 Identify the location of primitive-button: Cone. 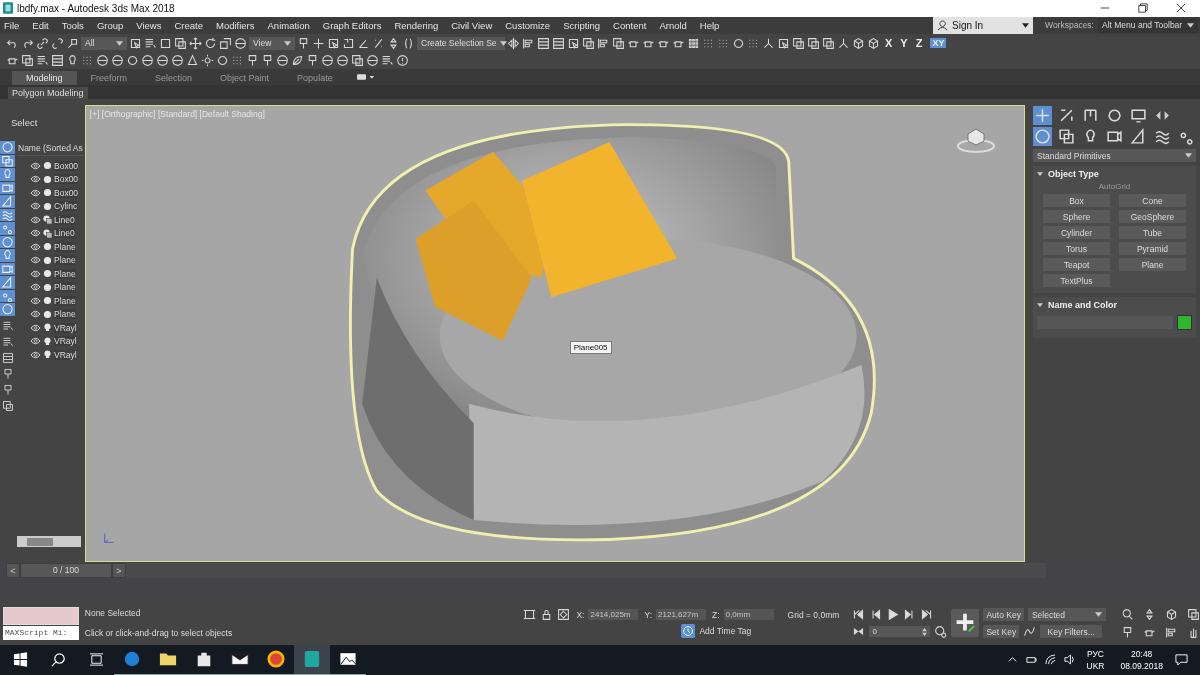
(1152, 200).